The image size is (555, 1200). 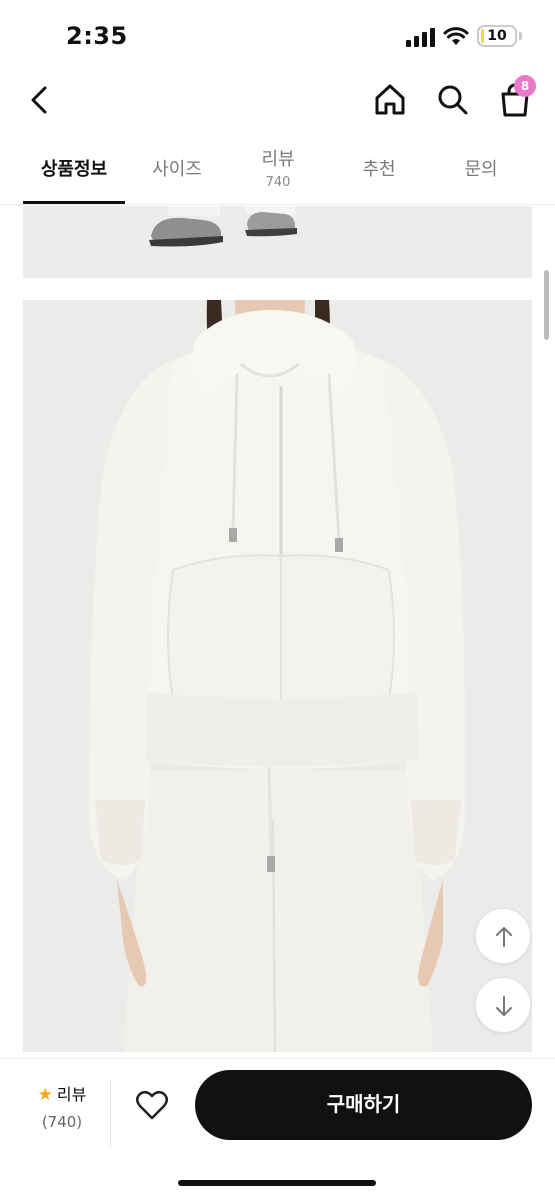 I want to click on status-time: 2:35, so click(x=97, y=36).